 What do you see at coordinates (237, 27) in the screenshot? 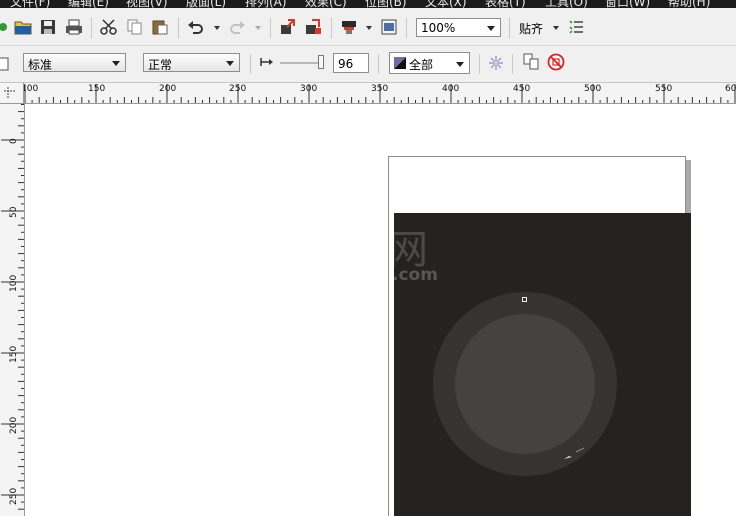
I see `redo-icon` at bounding box center [237, 27].